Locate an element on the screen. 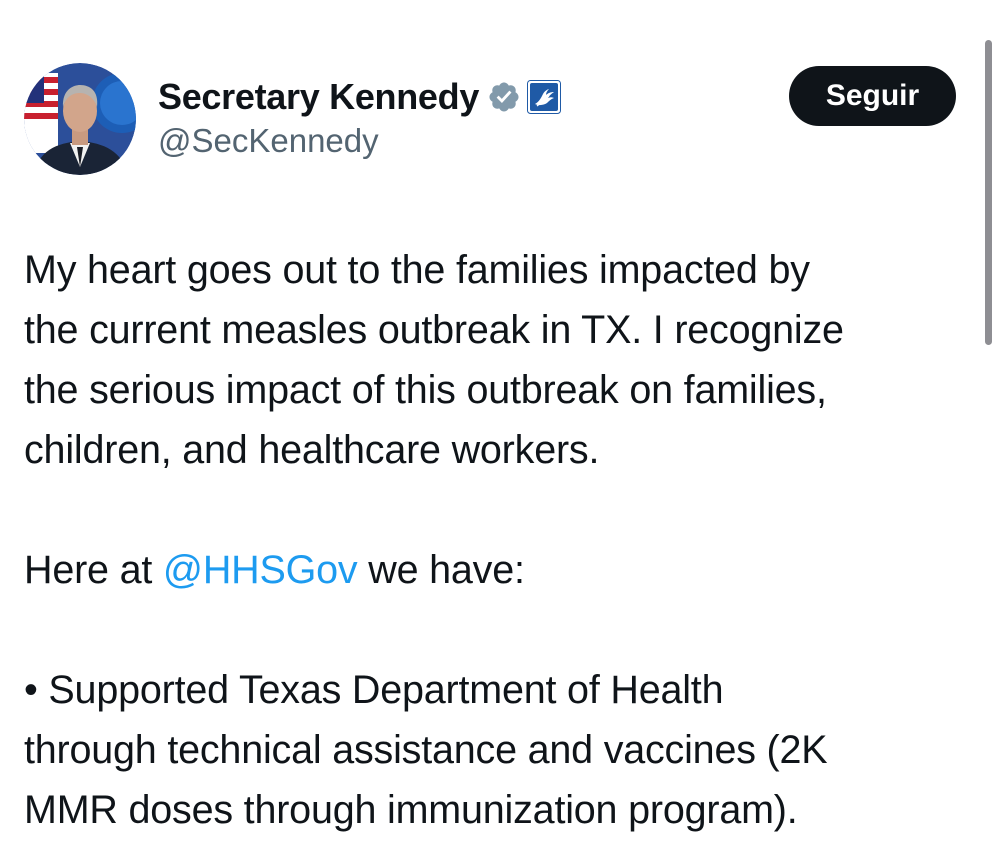  tweet-text-suffix: we have: is located at coordinates (441, 570).